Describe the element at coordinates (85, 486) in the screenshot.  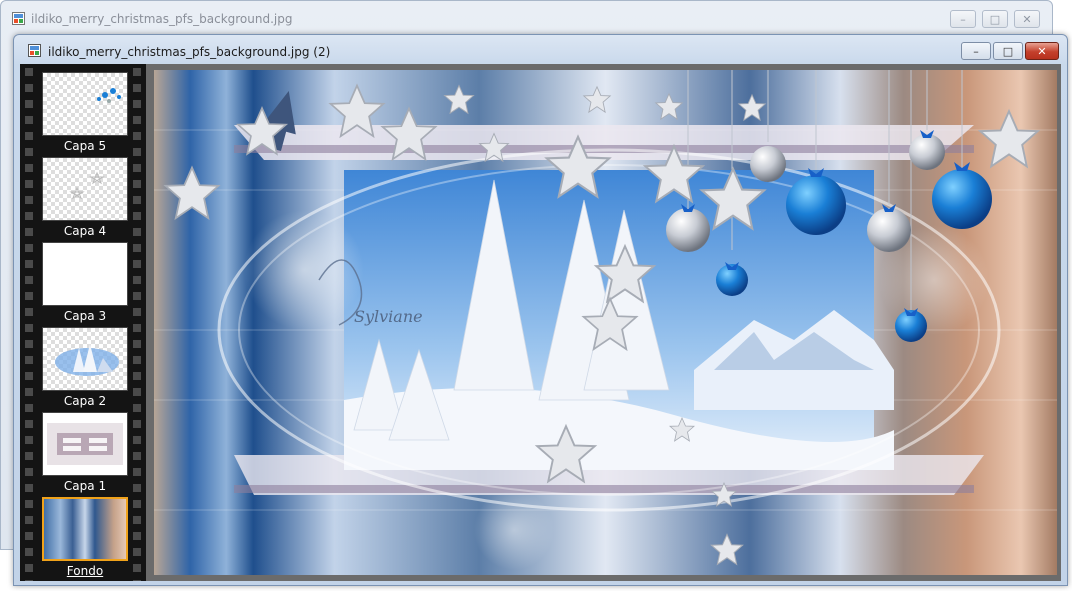
I see `layer-label: Capa 1` at that location.